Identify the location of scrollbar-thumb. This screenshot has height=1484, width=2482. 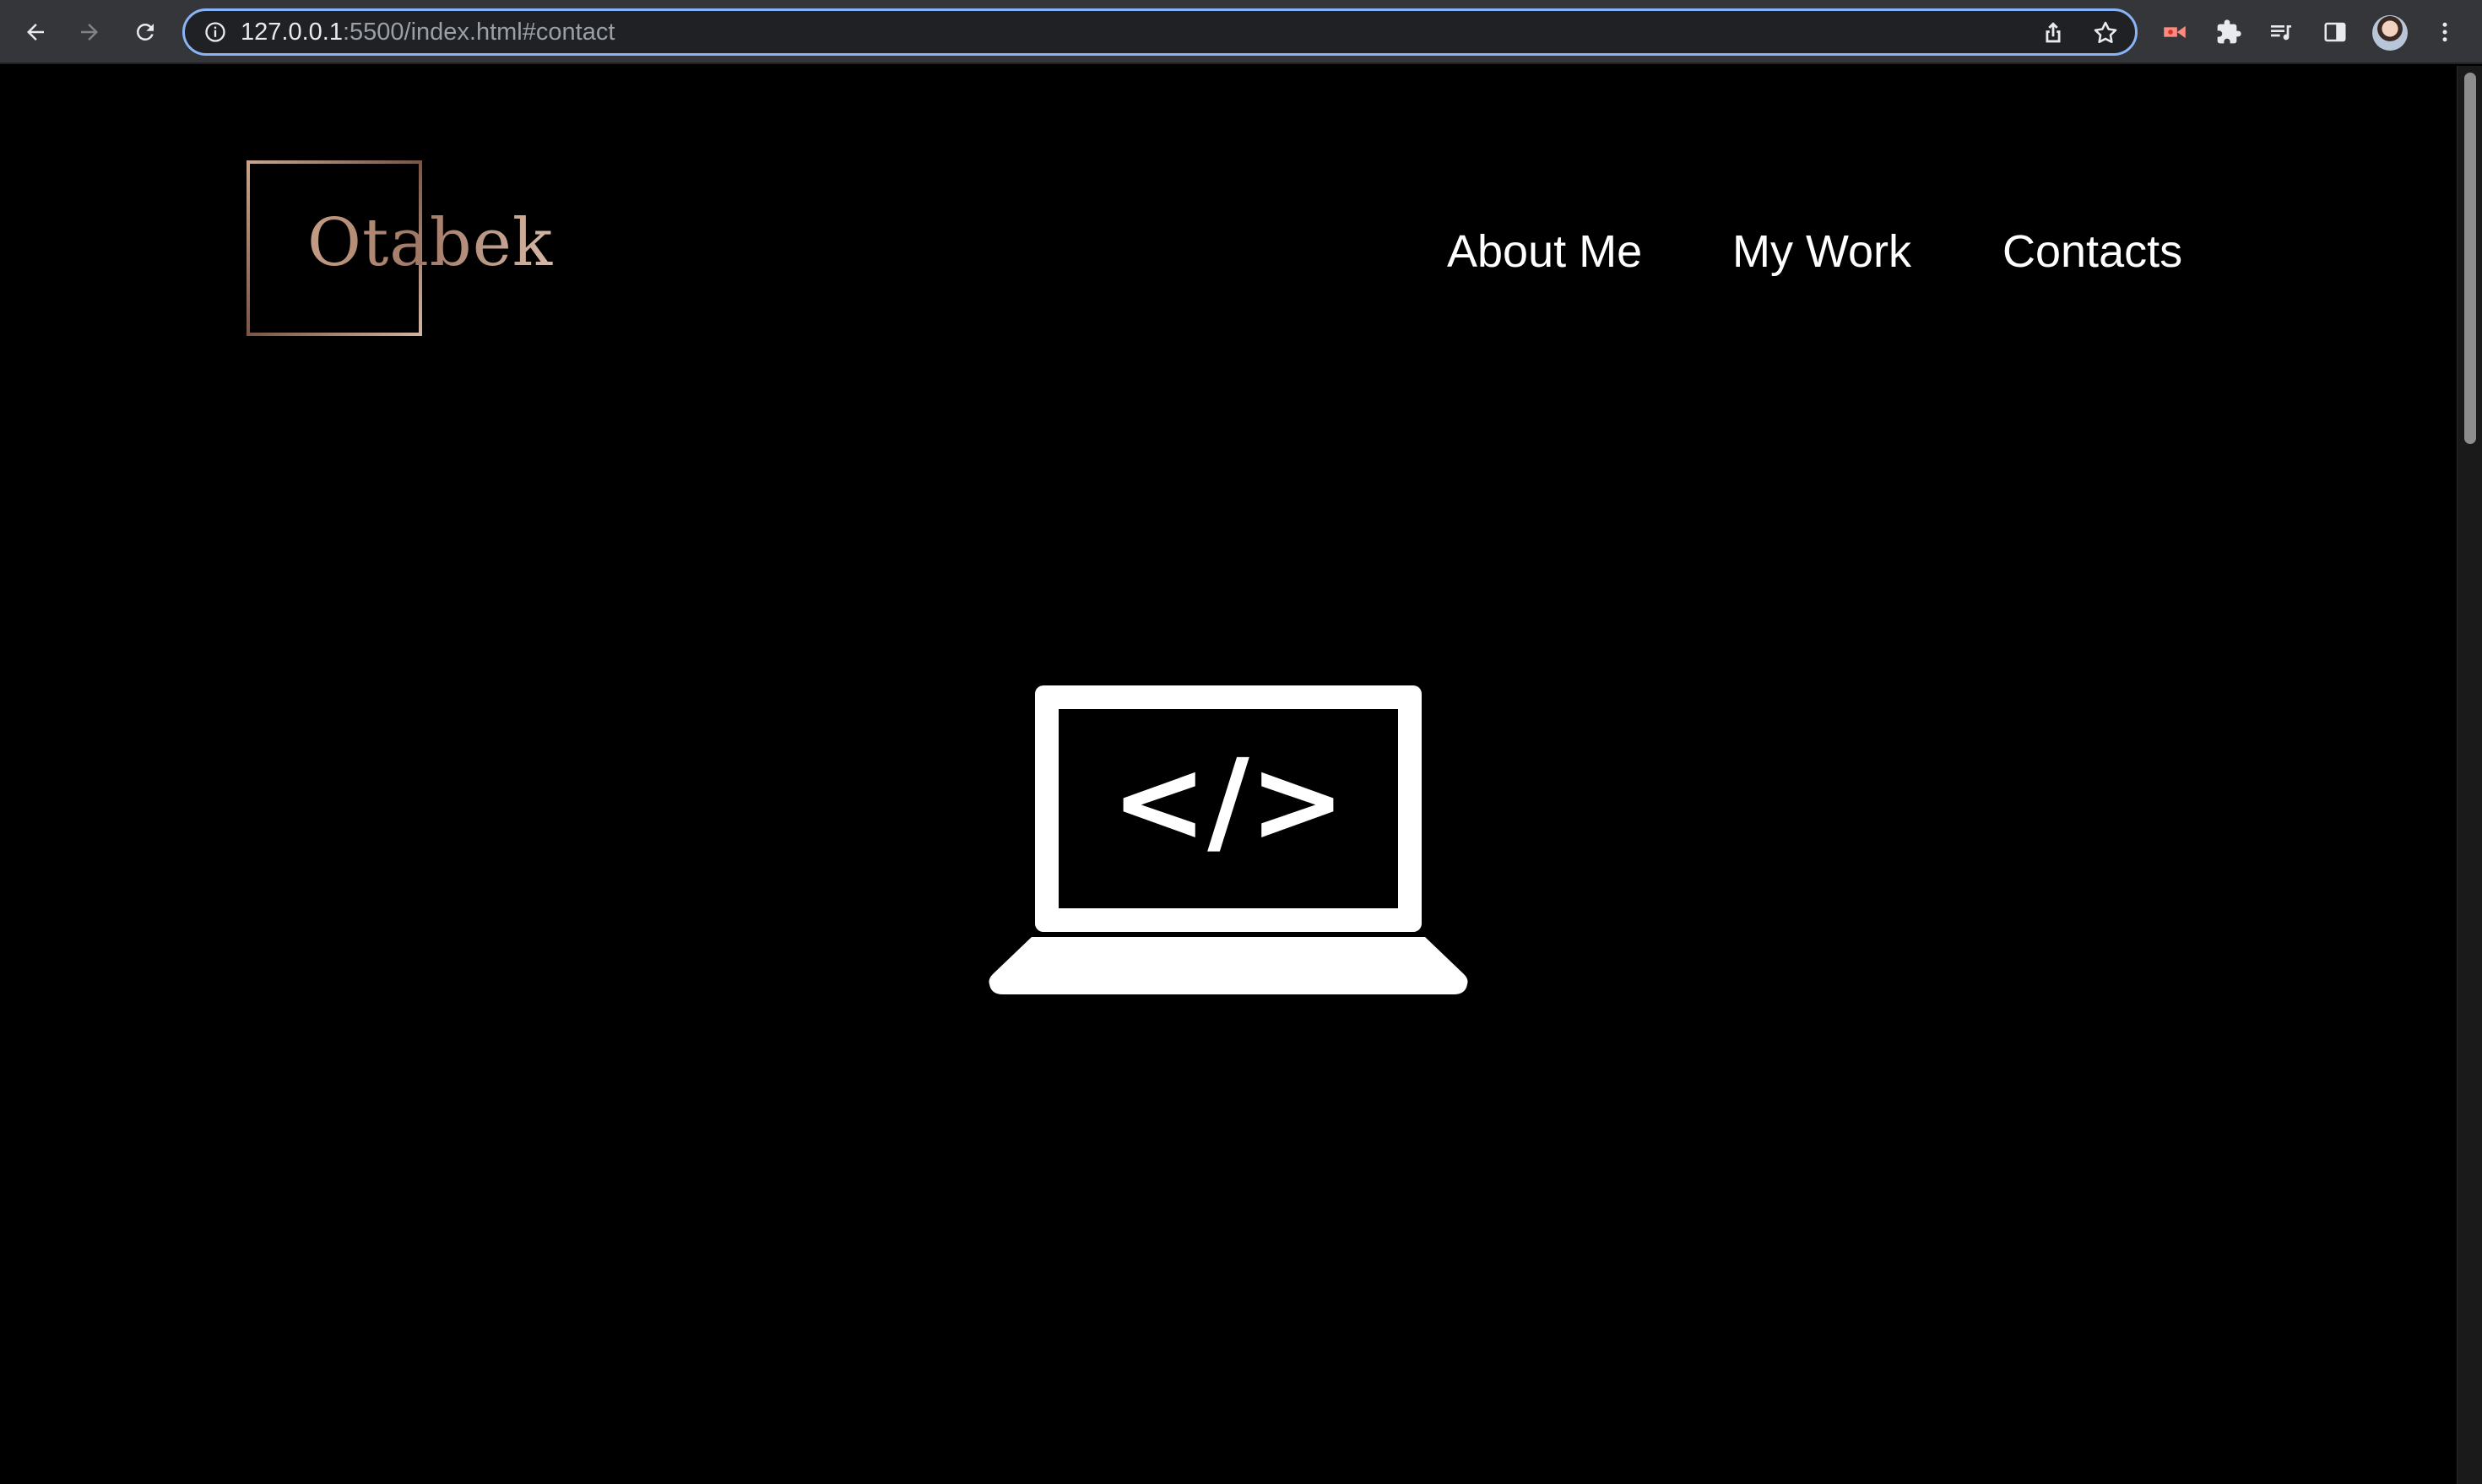
(2470, 258).